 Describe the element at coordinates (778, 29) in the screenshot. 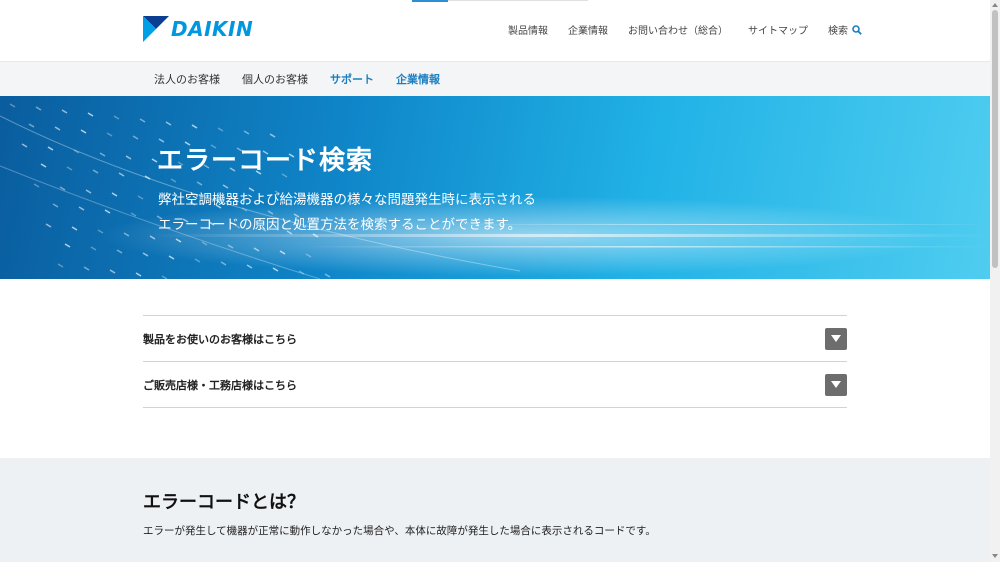

I see `nav-sitemap: サイトマップ` at that location.